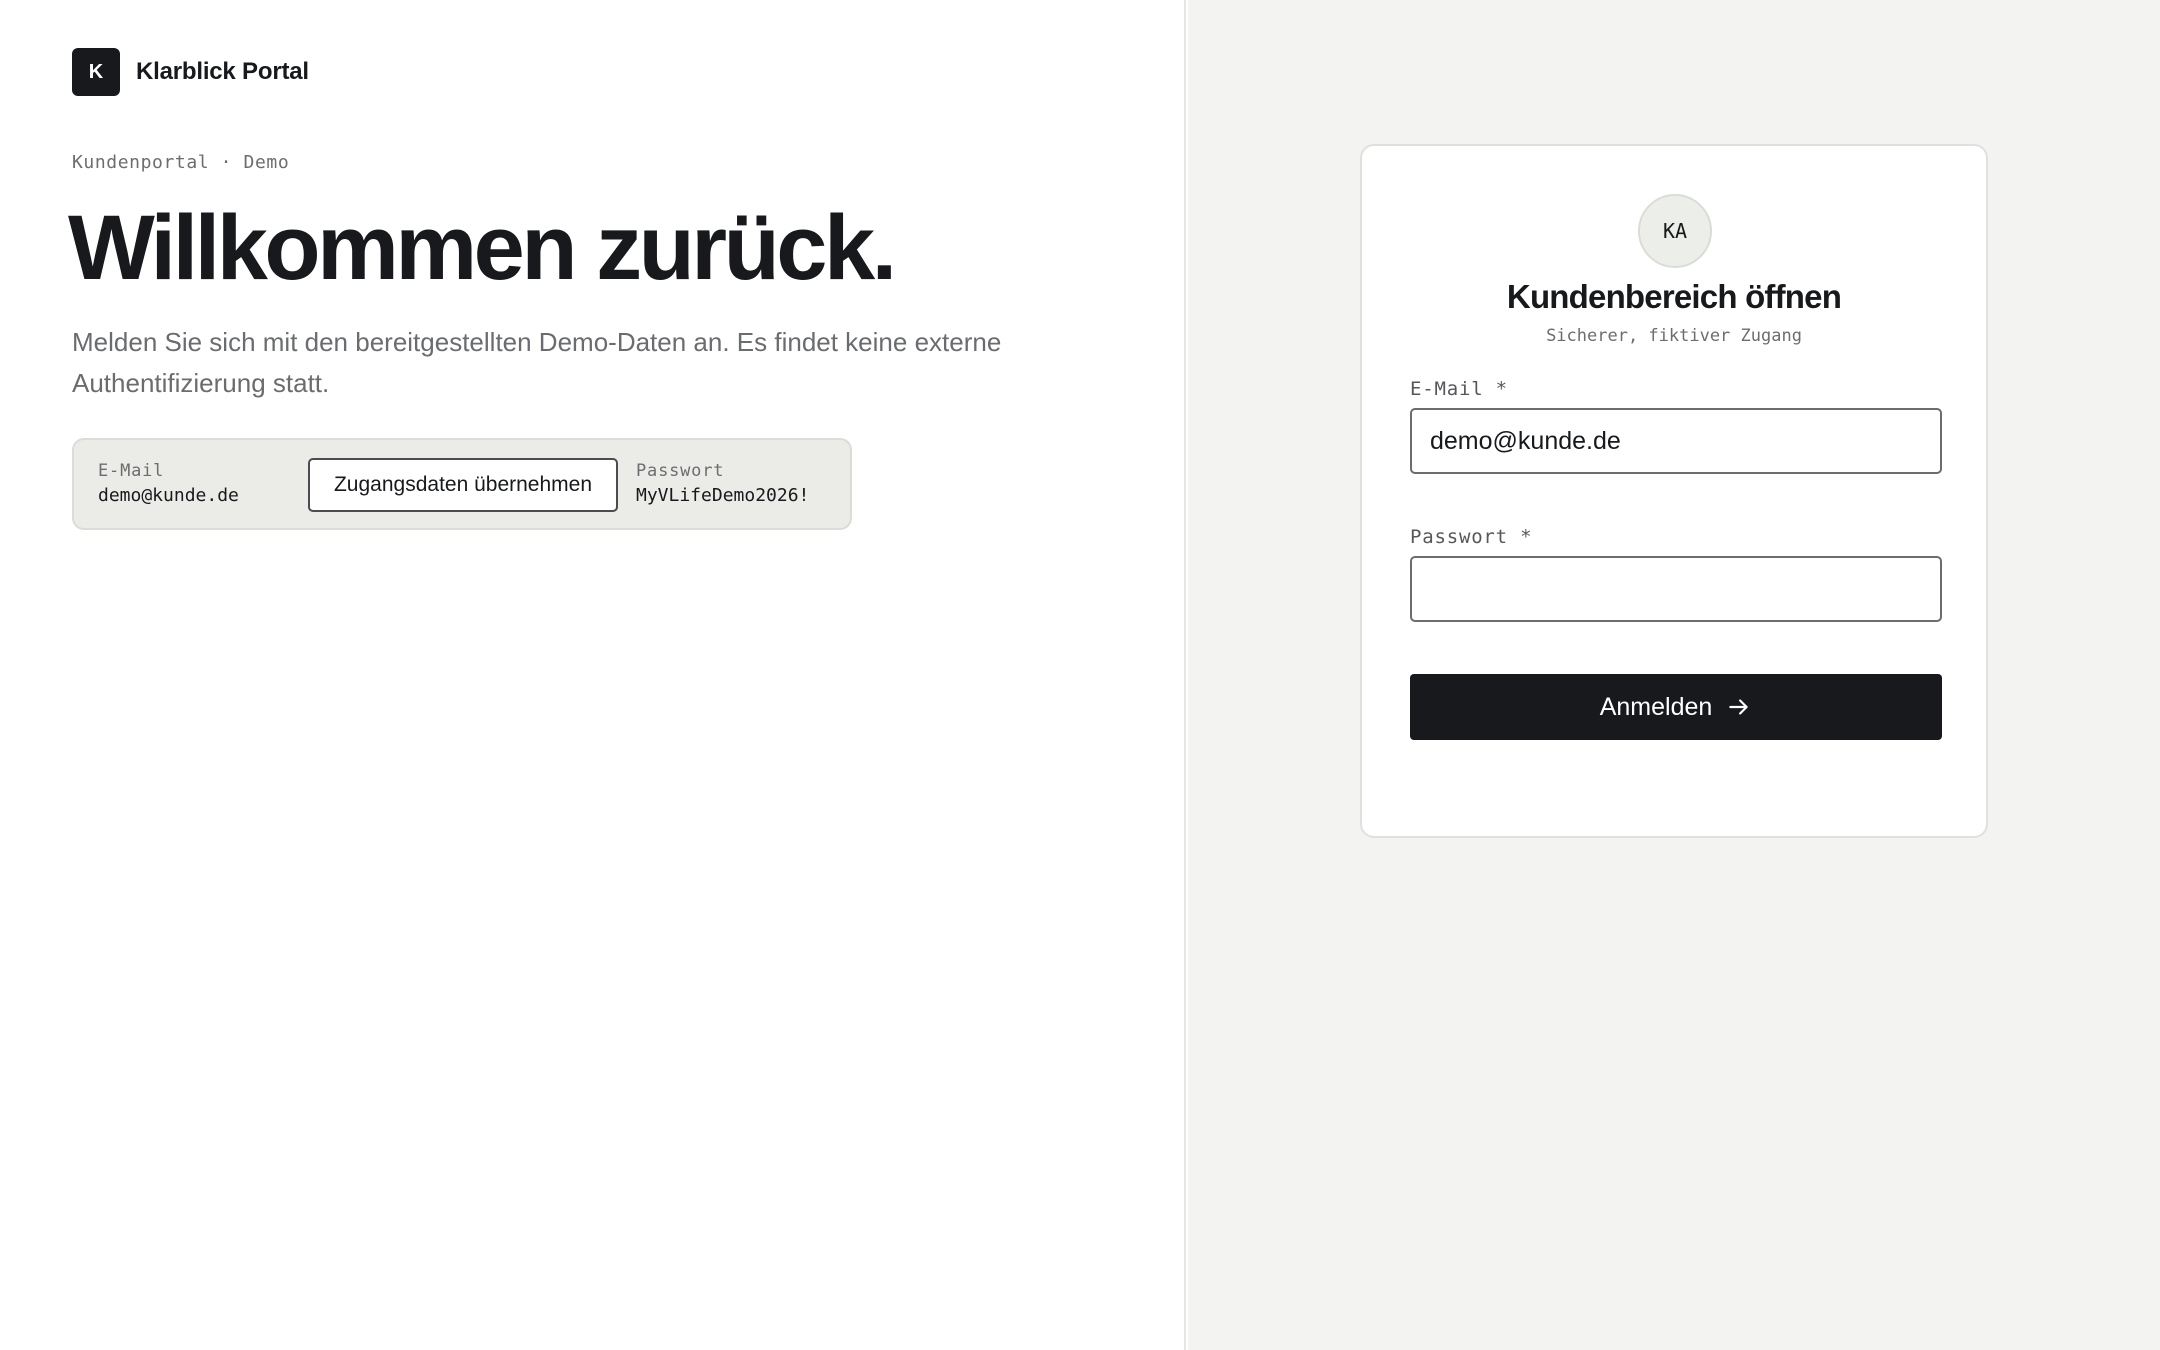 This screenshot has height=1350, width=2160. I want to click on login-button: Anmelden, so click(1676, 707).